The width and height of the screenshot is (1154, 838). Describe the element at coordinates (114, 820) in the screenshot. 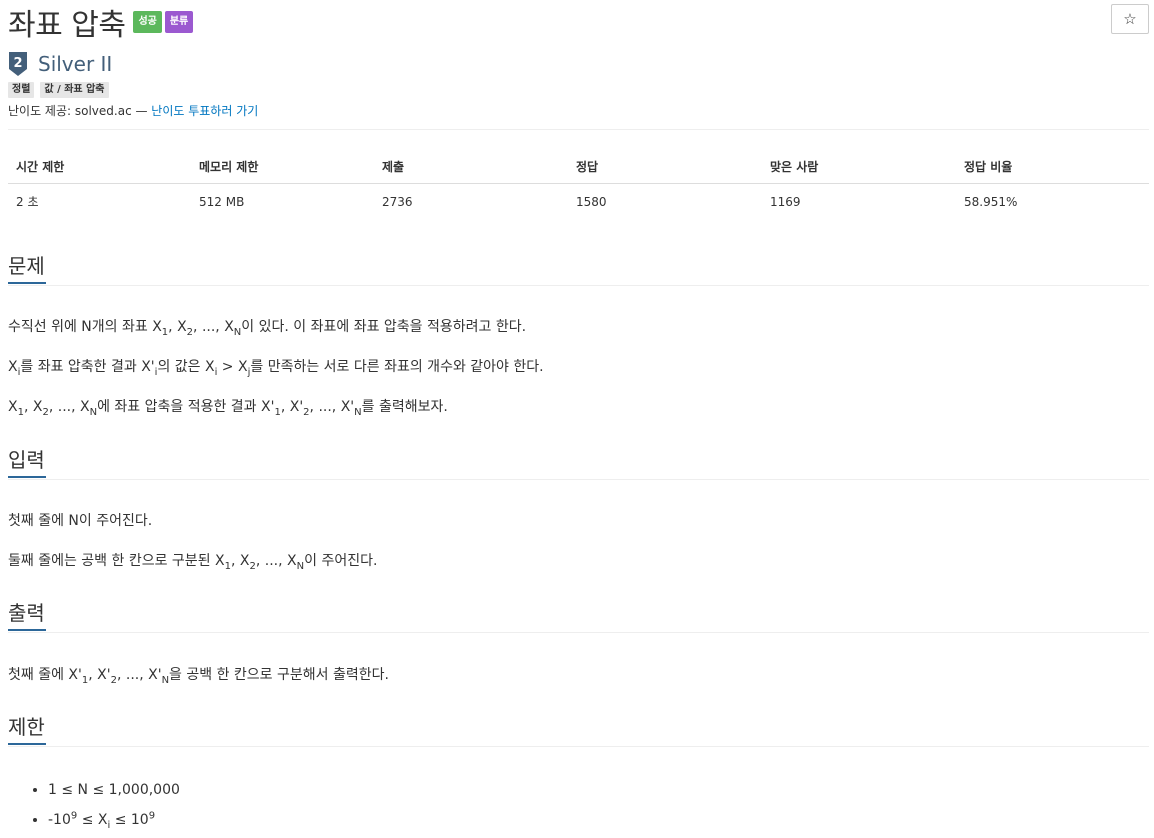

I see `list-item: -109 ≤ Xi ≤ 109` at that location.